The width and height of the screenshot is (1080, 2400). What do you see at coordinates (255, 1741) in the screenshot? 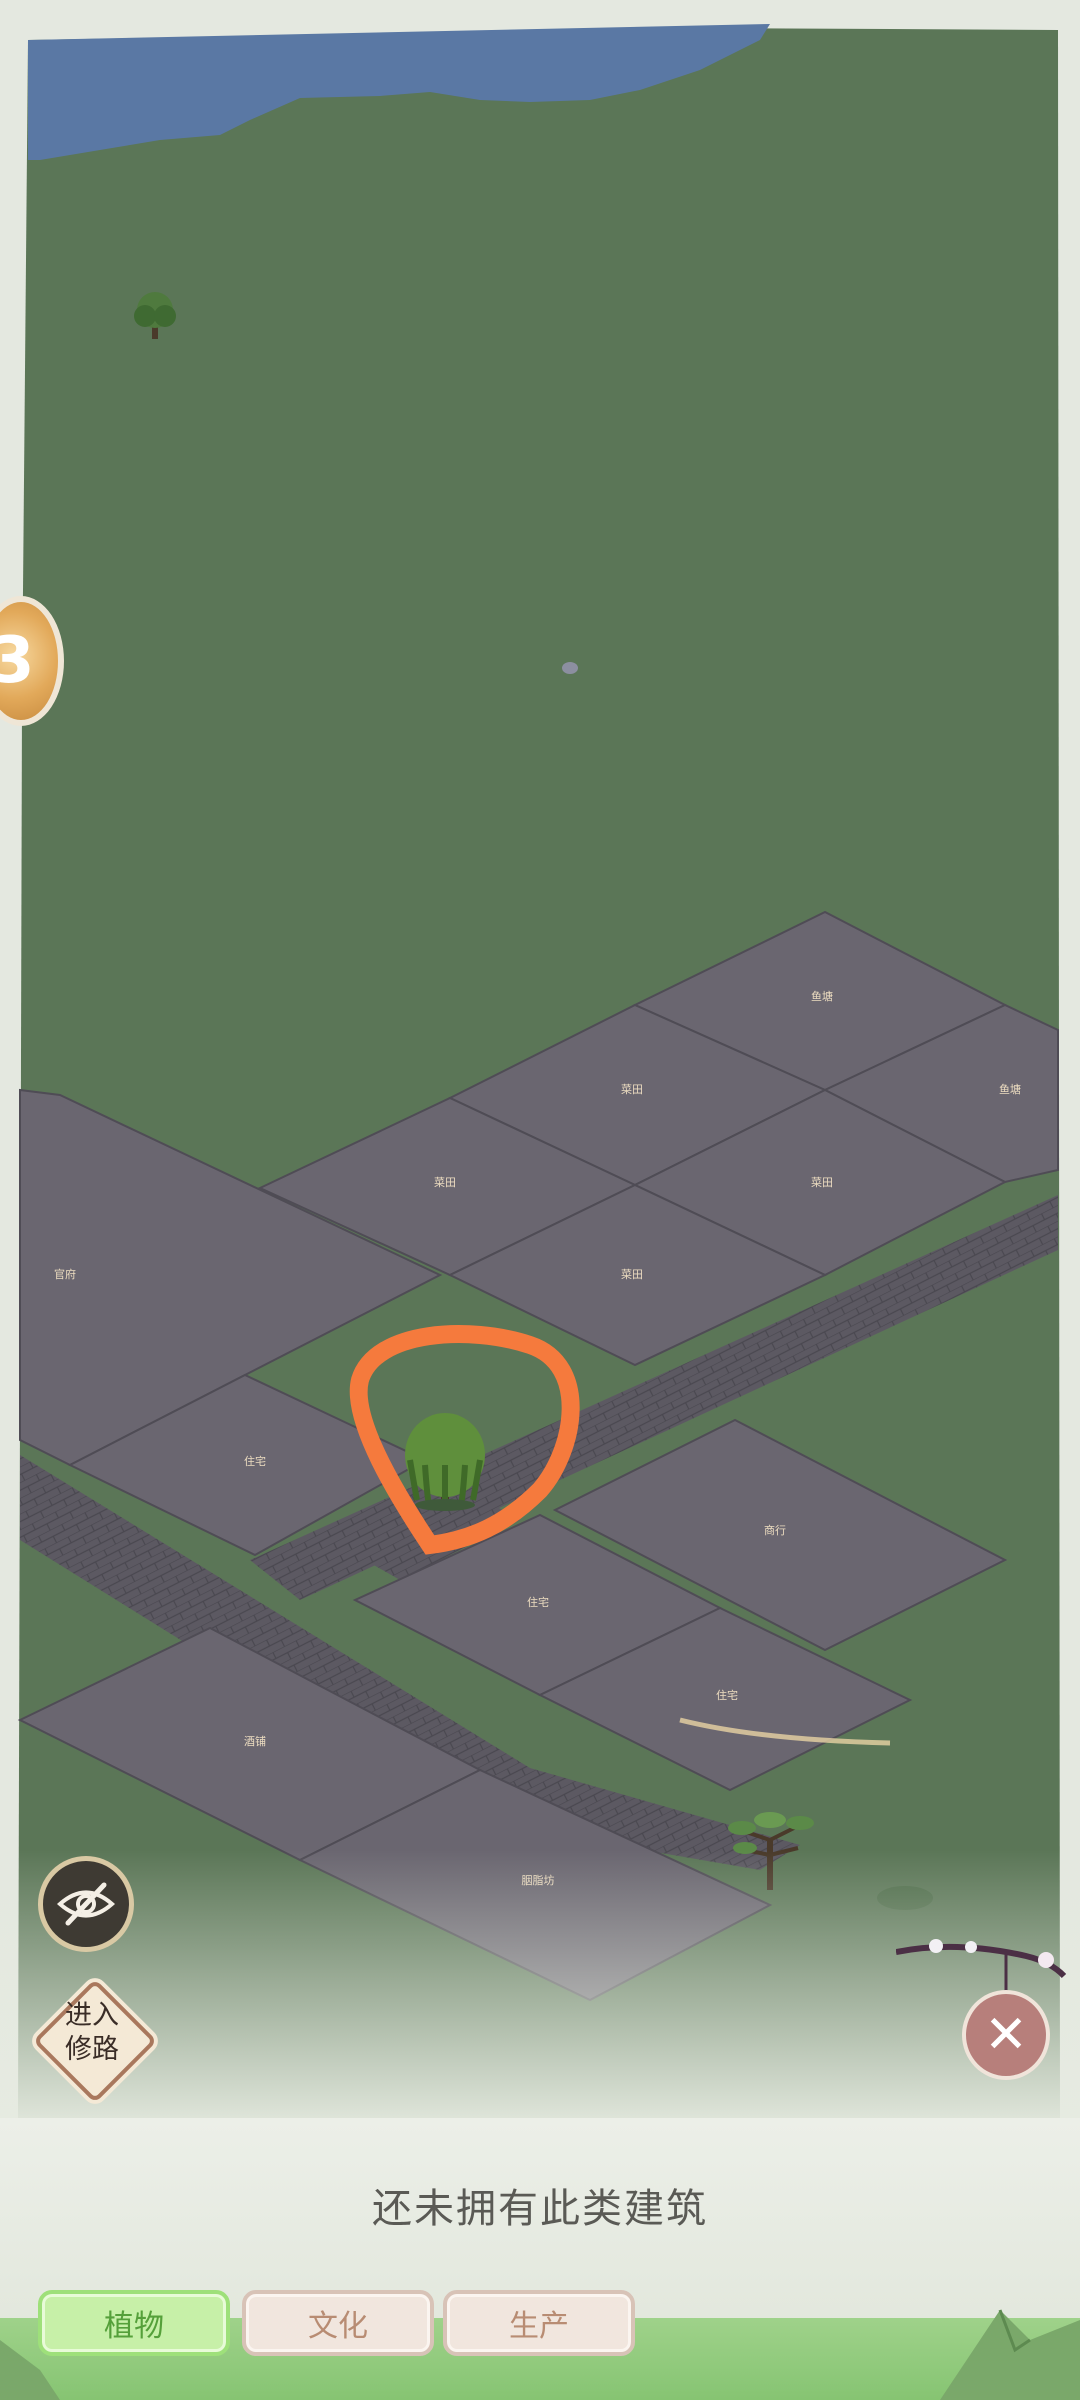
I see `plot-label: 酒铺` at bounding box center [255, 1741].